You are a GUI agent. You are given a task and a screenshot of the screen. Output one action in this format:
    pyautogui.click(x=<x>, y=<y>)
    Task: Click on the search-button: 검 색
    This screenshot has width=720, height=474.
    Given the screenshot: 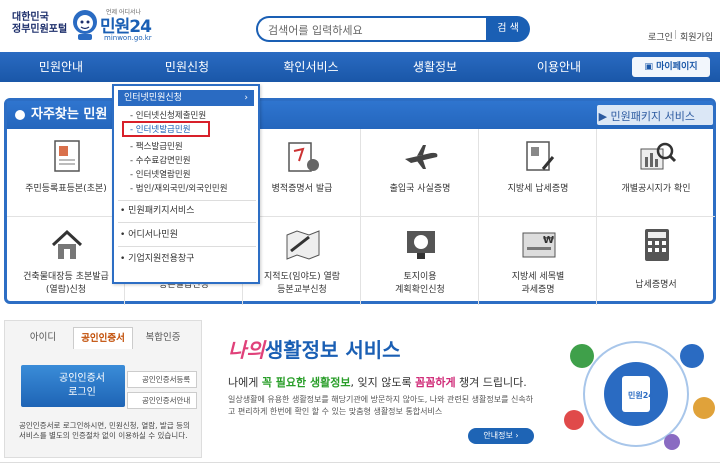 What is the action you would take?
    pyautogui.click(x=508, y=29)
    